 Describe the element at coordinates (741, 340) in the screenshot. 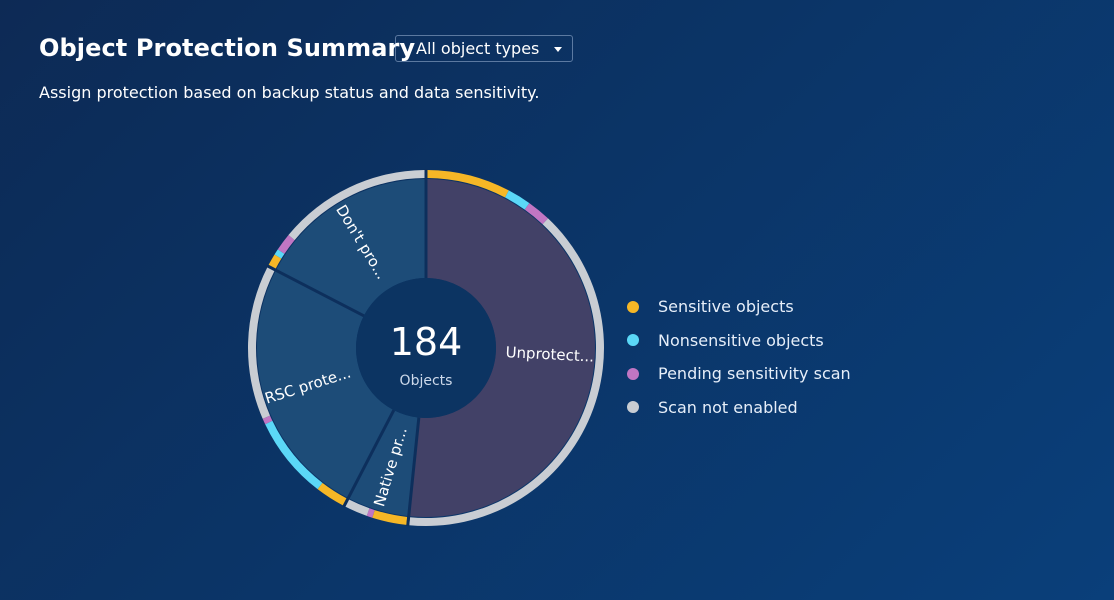

I see `legend-label-nonsensitive: Nonsensitive objects` at that location.